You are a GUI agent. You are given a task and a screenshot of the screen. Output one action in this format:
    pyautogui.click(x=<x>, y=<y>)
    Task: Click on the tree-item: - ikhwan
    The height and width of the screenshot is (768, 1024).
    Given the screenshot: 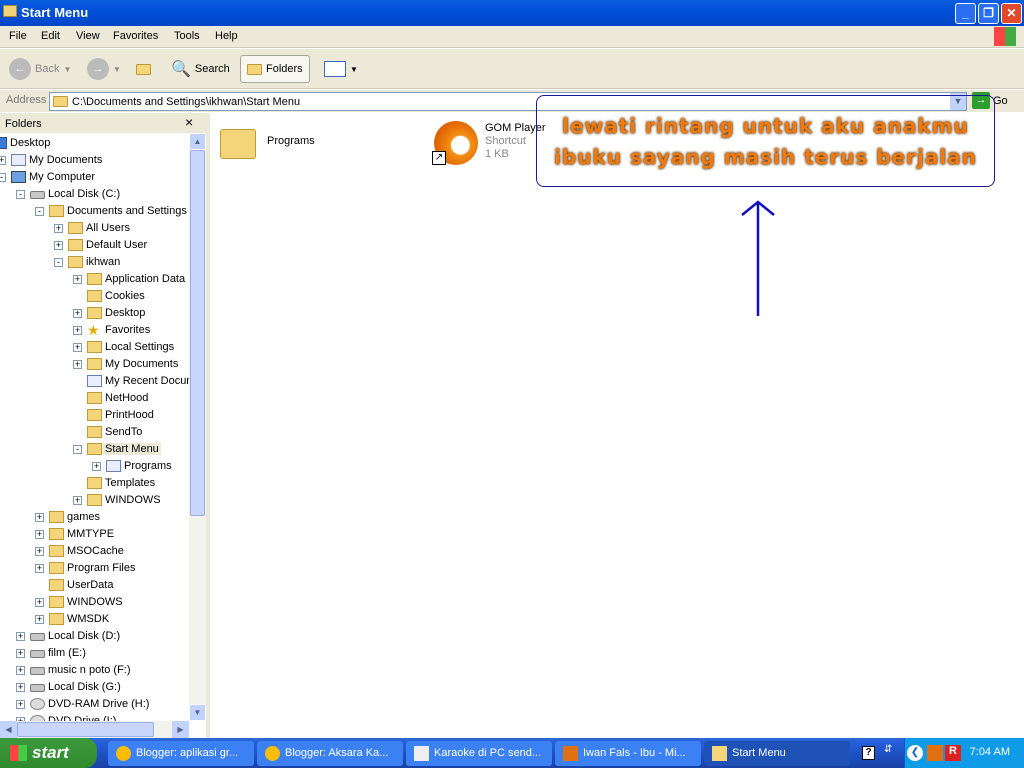 What is the action you would take?
    pyautogui.click(x=94, y=262)
    